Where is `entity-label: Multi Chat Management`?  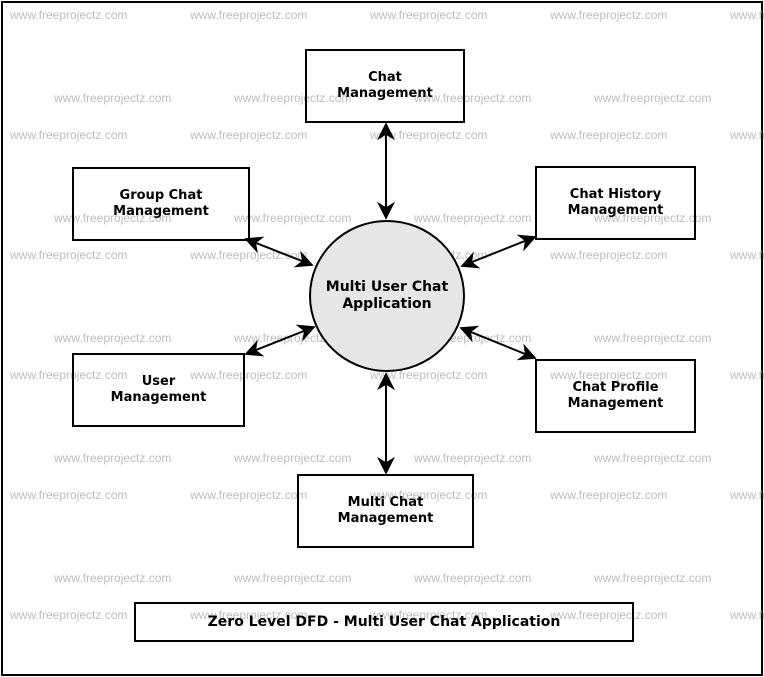 entity-label: Multi Chat Management is located at coordinates (385, 510).